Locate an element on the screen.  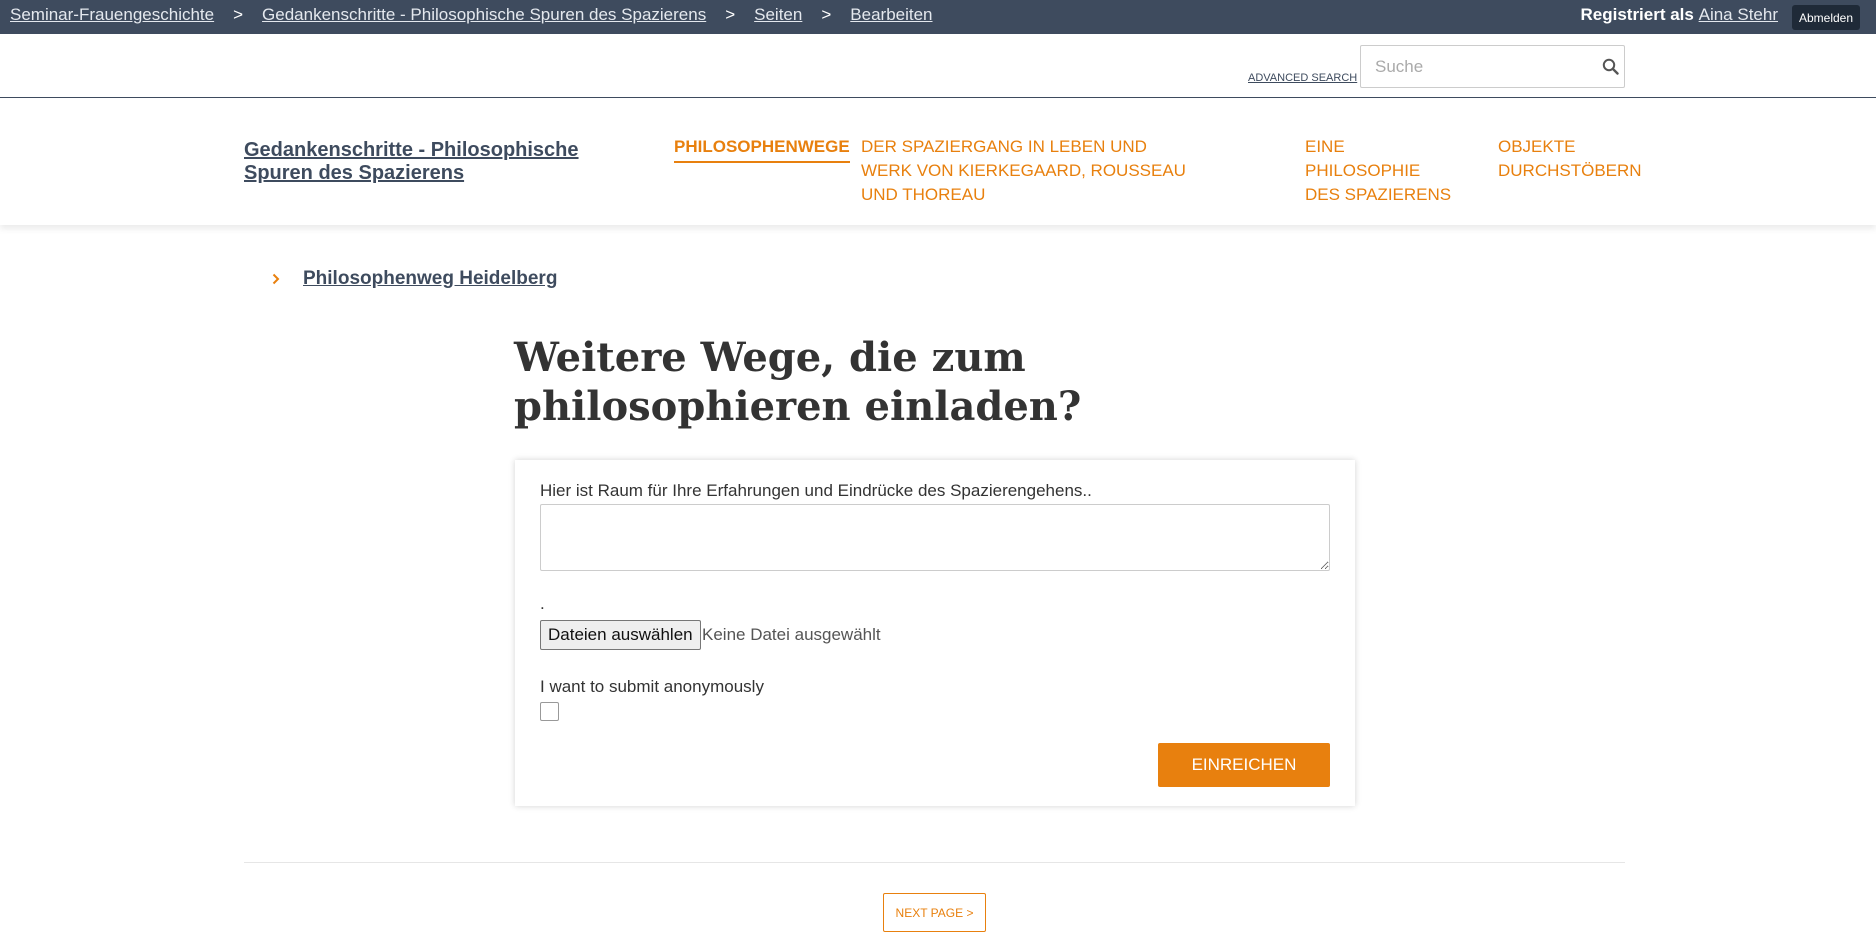
logout-button: Abmelden is located at coordinates (1826, 17).